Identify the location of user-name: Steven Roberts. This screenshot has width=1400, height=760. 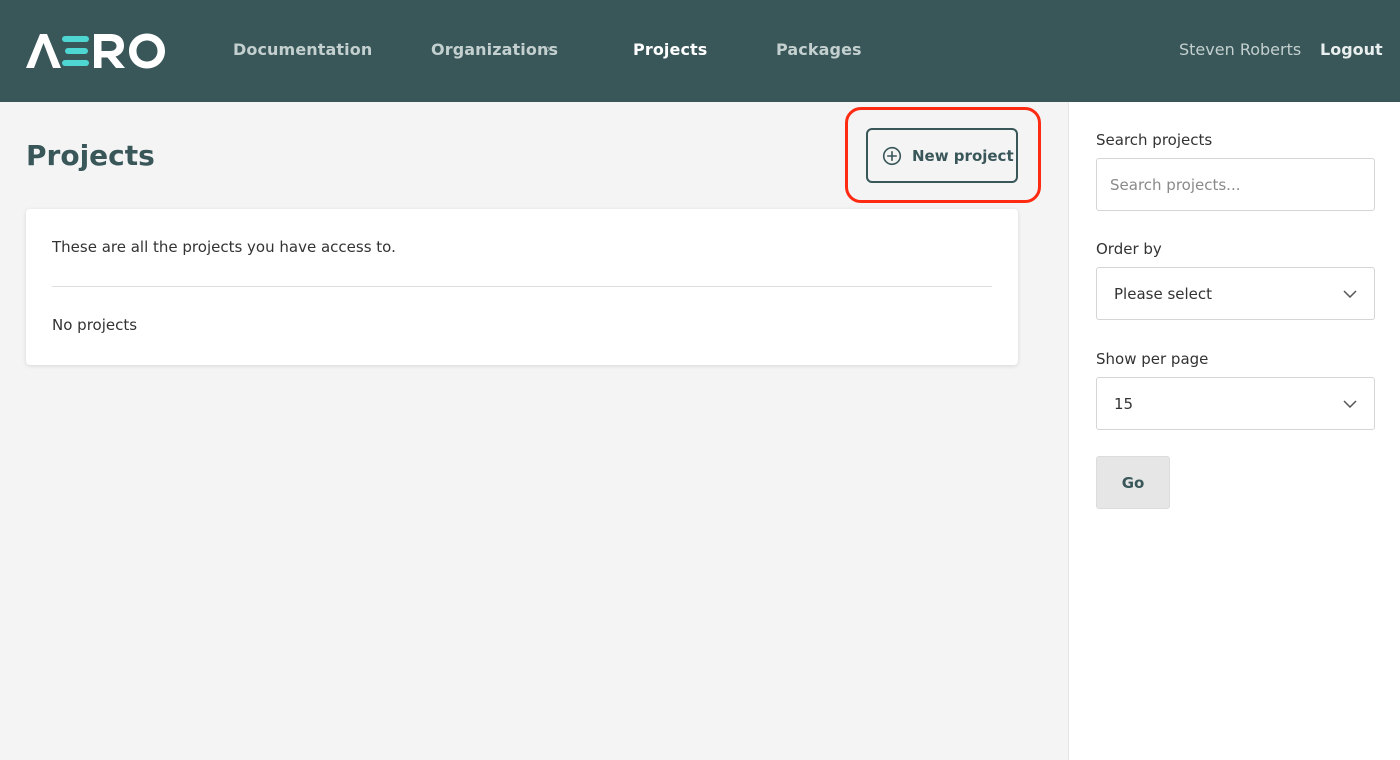
(1240, 50).